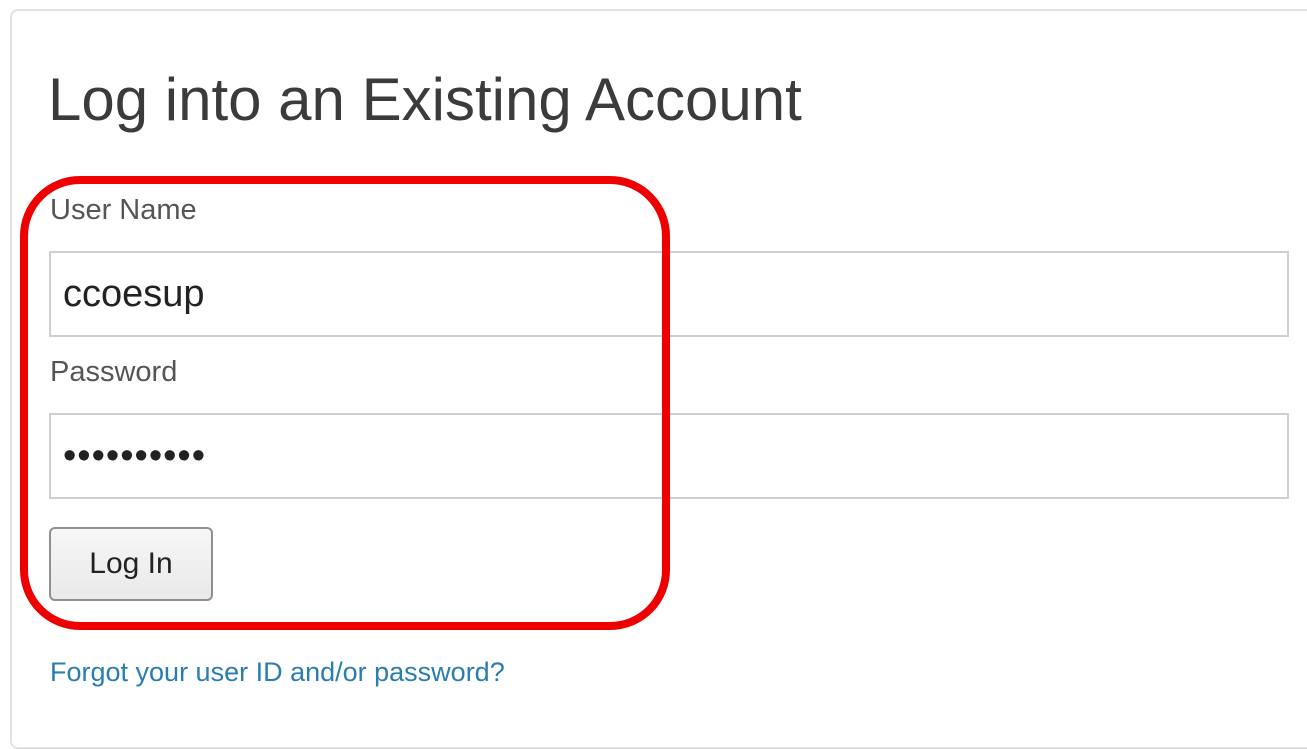  Describe the element at coordinates (425, 99) in the screenshot. I see `page-title: Log into an Existing Account` at that location.